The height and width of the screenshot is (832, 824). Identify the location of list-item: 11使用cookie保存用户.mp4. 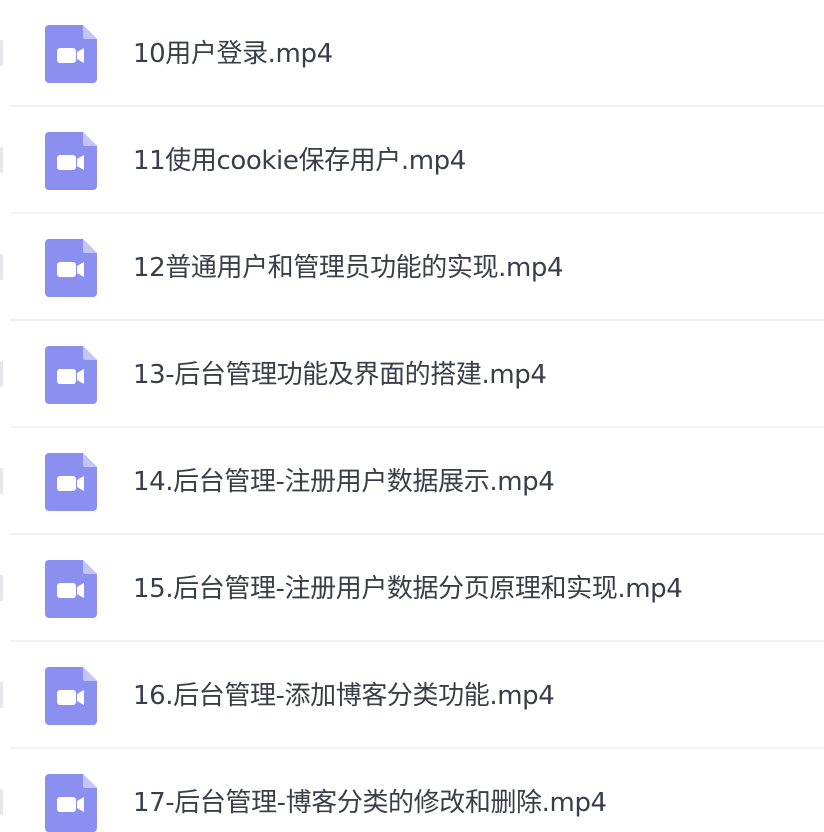
(412, 160).